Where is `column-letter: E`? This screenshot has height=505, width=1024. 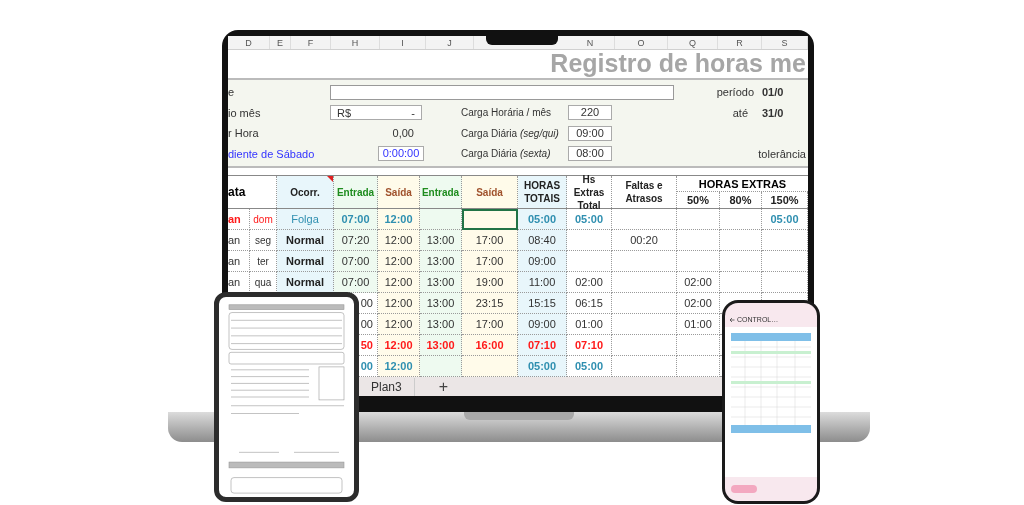
column-letter: E is located at coordinates (280, 42).